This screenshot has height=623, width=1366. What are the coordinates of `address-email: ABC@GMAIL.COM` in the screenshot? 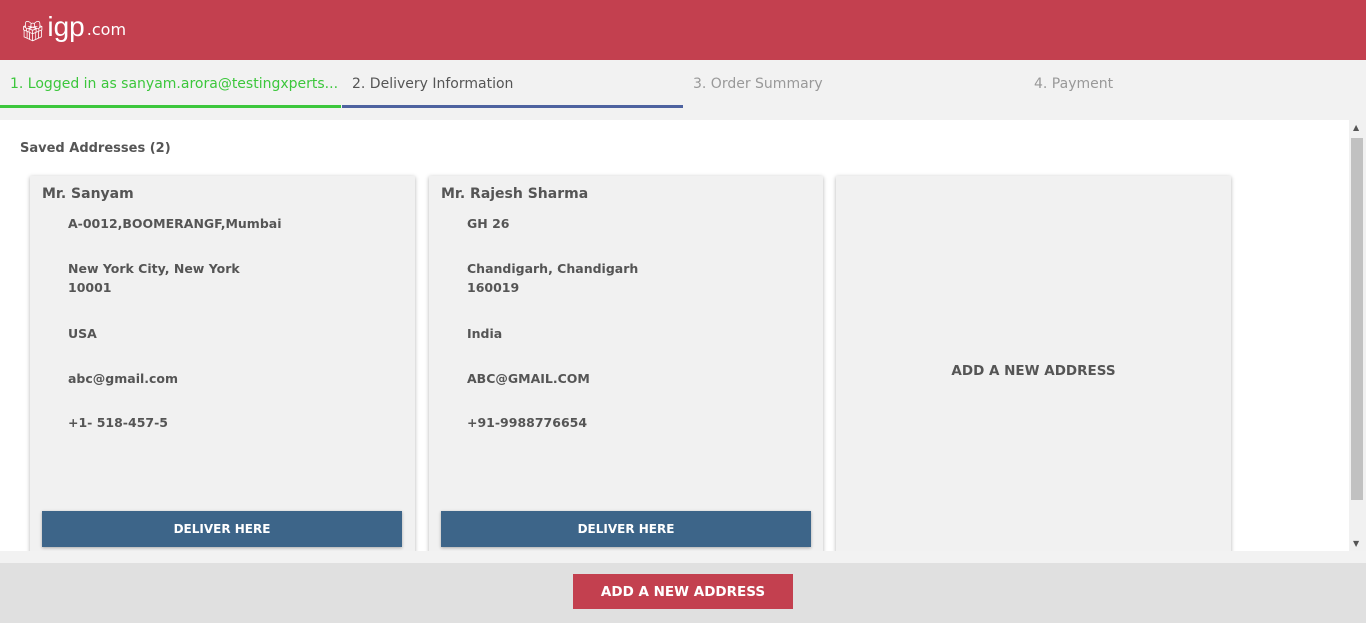 It's located at (528, 378).